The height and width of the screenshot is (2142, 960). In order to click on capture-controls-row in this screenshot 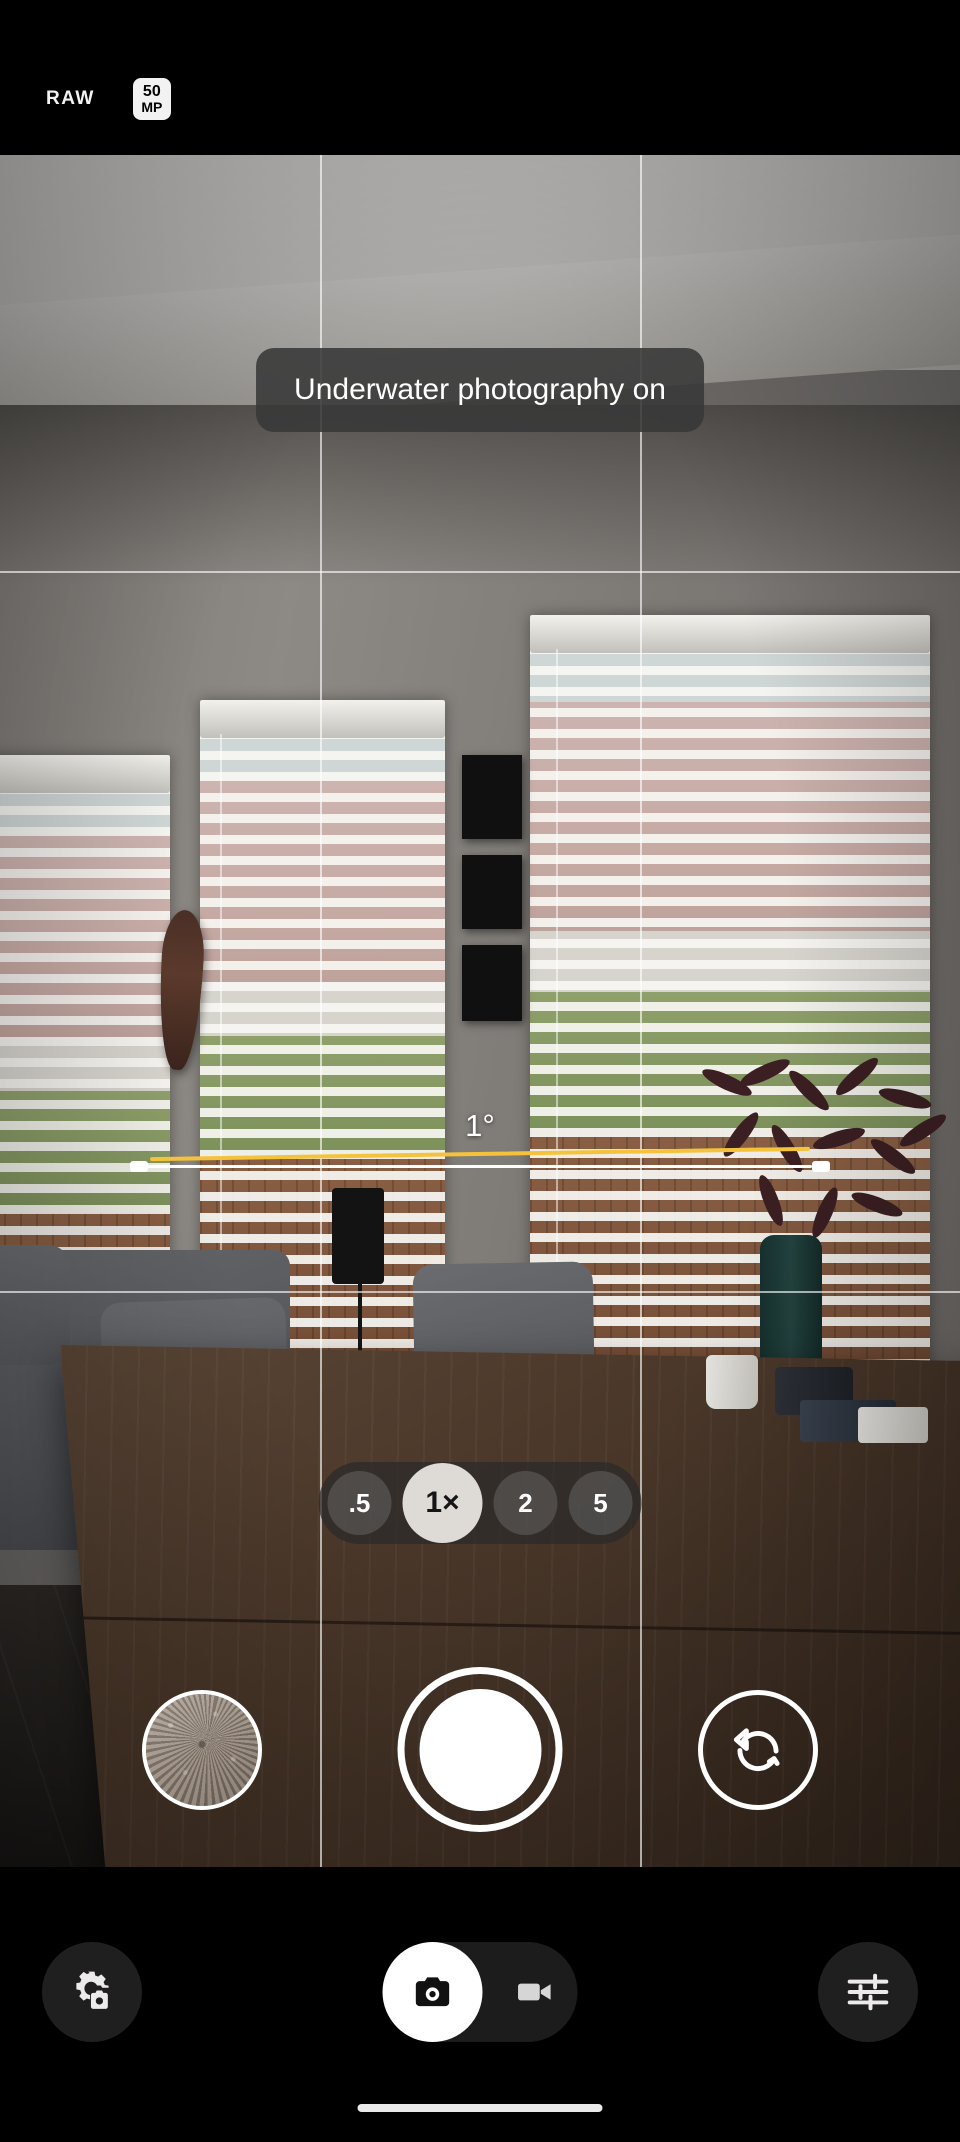, I will do `click(480, 1762)`.